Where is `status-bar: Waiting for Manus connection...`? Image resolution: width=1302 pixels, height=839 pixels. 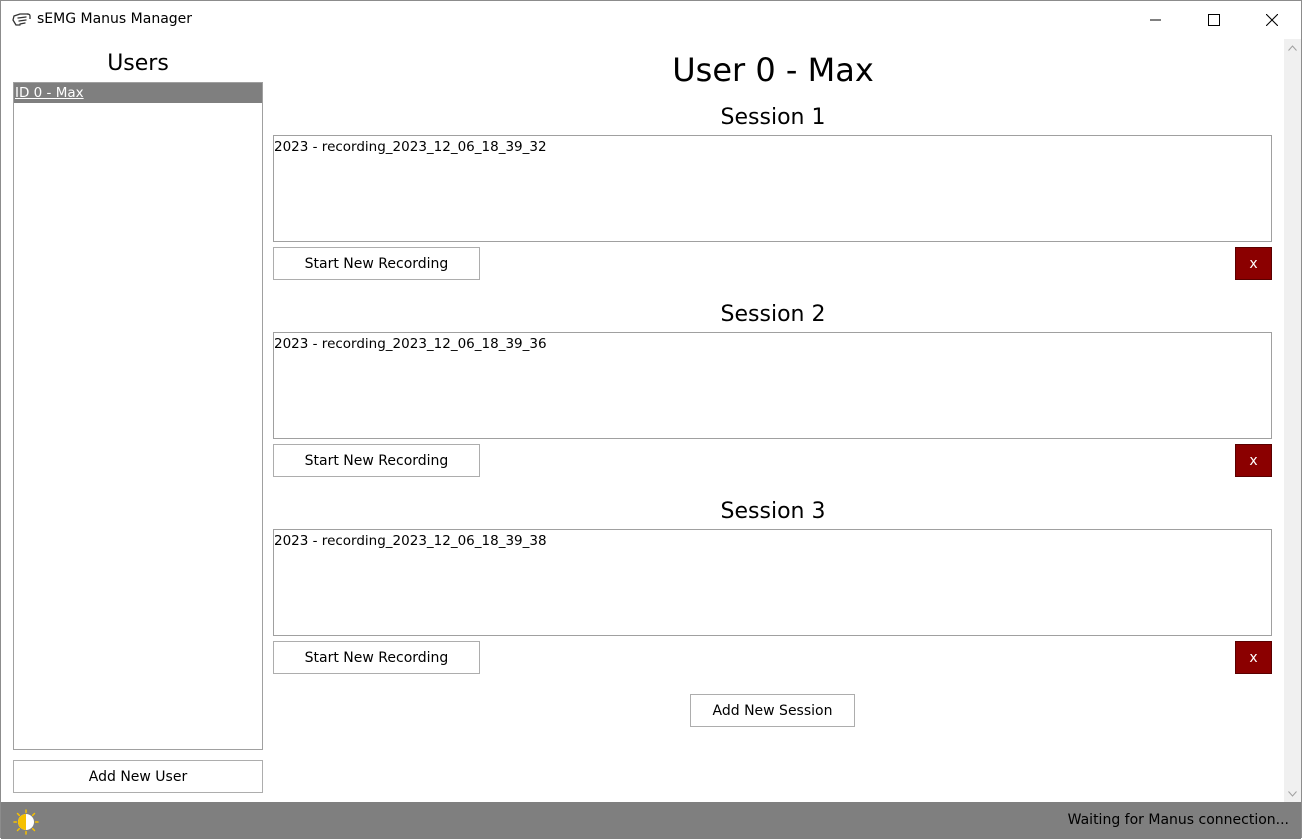 status-bar: Waiting for Manus connection... is located at coordinates (651, 820).